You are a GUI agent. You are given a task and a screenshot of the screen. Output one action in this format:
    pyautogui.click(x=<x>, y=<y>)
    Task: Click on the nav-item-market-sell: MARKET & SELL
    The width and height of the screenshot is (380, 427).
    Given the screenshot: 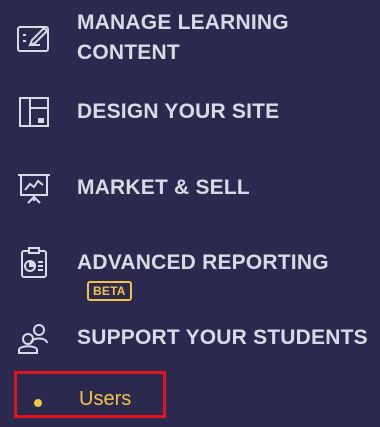 What is the action you would take?
    pyautogui.click(x=190, y=188)
    